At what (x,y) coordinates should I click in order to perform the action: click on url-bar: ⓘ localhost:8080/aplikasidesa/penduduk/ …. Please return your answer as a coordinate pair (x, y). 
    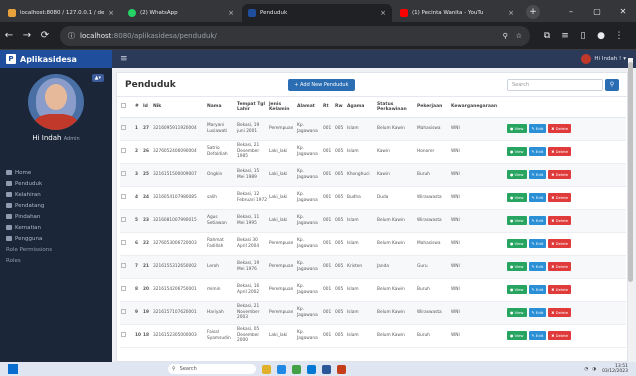
    Looking at the image, I should click on (295, 35).